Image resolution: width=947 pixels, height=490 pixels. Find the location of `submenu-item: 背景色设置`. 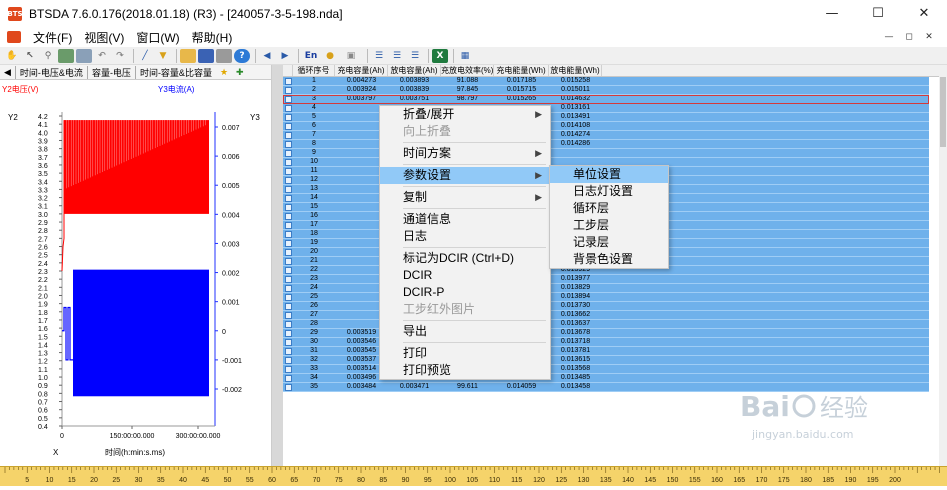

submenu-item: 背景色设置 is located at coordinates (609, 259).